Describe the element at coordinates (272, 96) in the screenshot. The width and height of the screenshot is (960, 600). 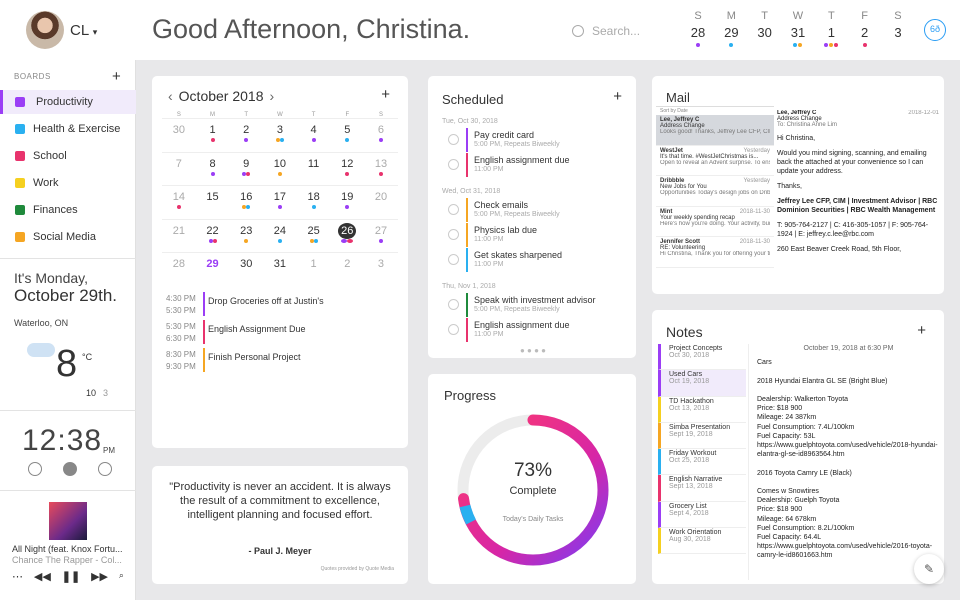
I see `next-month-button: ›` at that location.